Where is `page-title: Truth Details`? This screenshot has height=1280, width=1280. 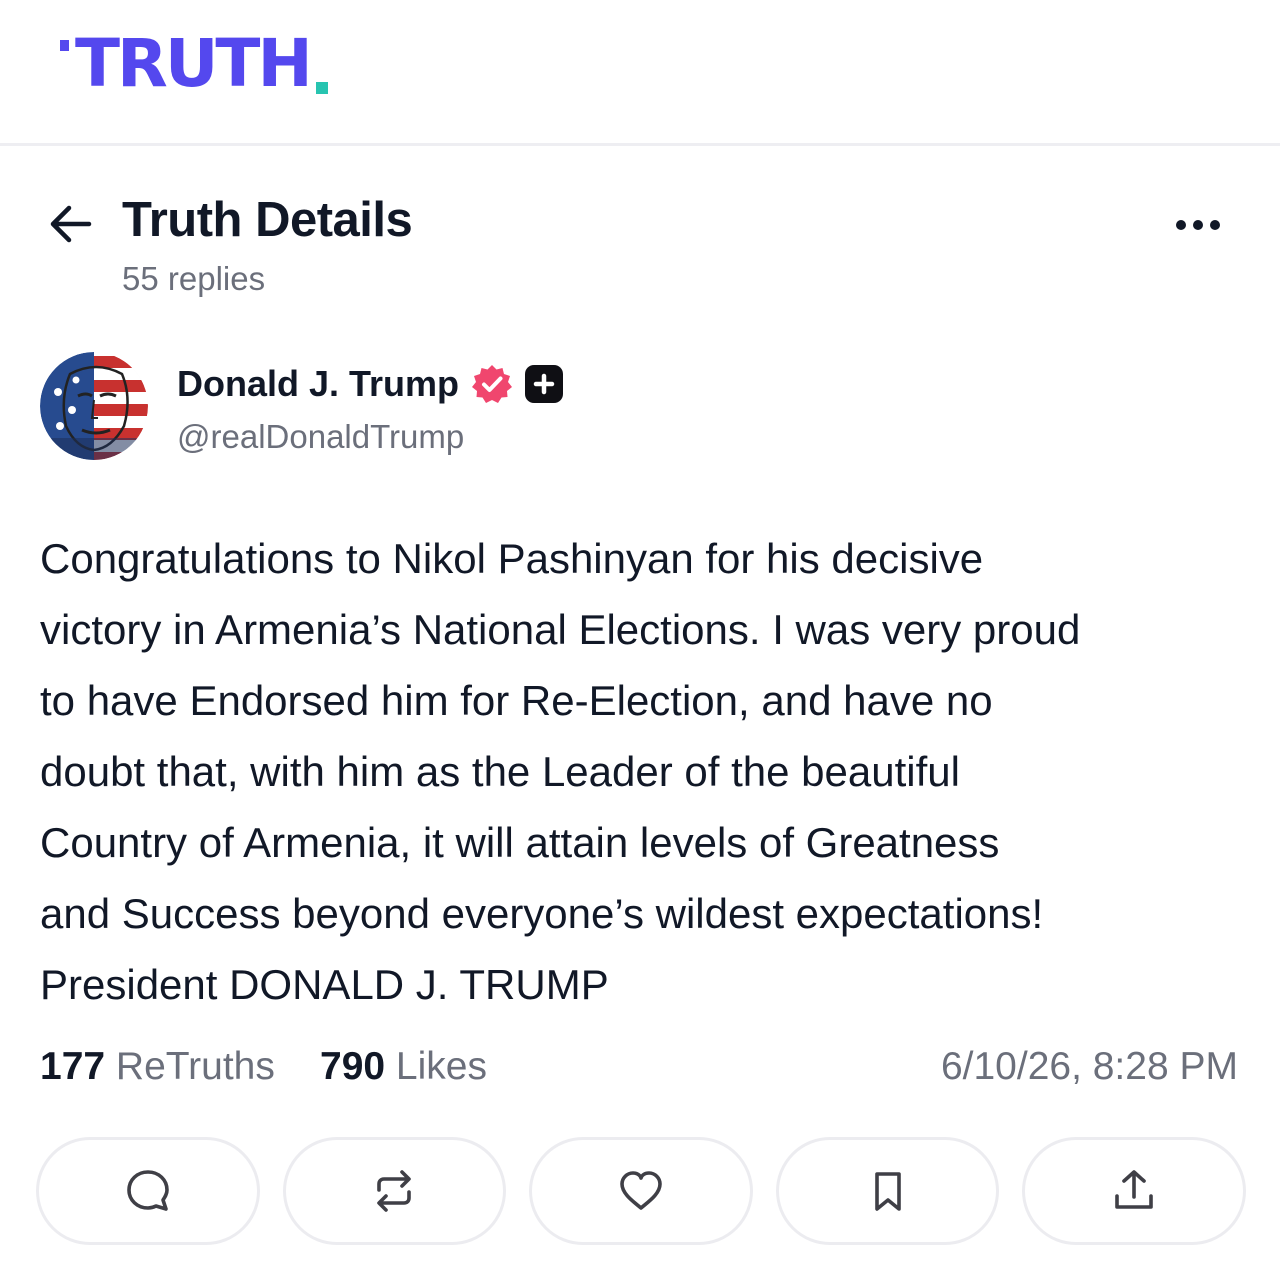
page-title: Truth Details is located at coordinates (267, 220).